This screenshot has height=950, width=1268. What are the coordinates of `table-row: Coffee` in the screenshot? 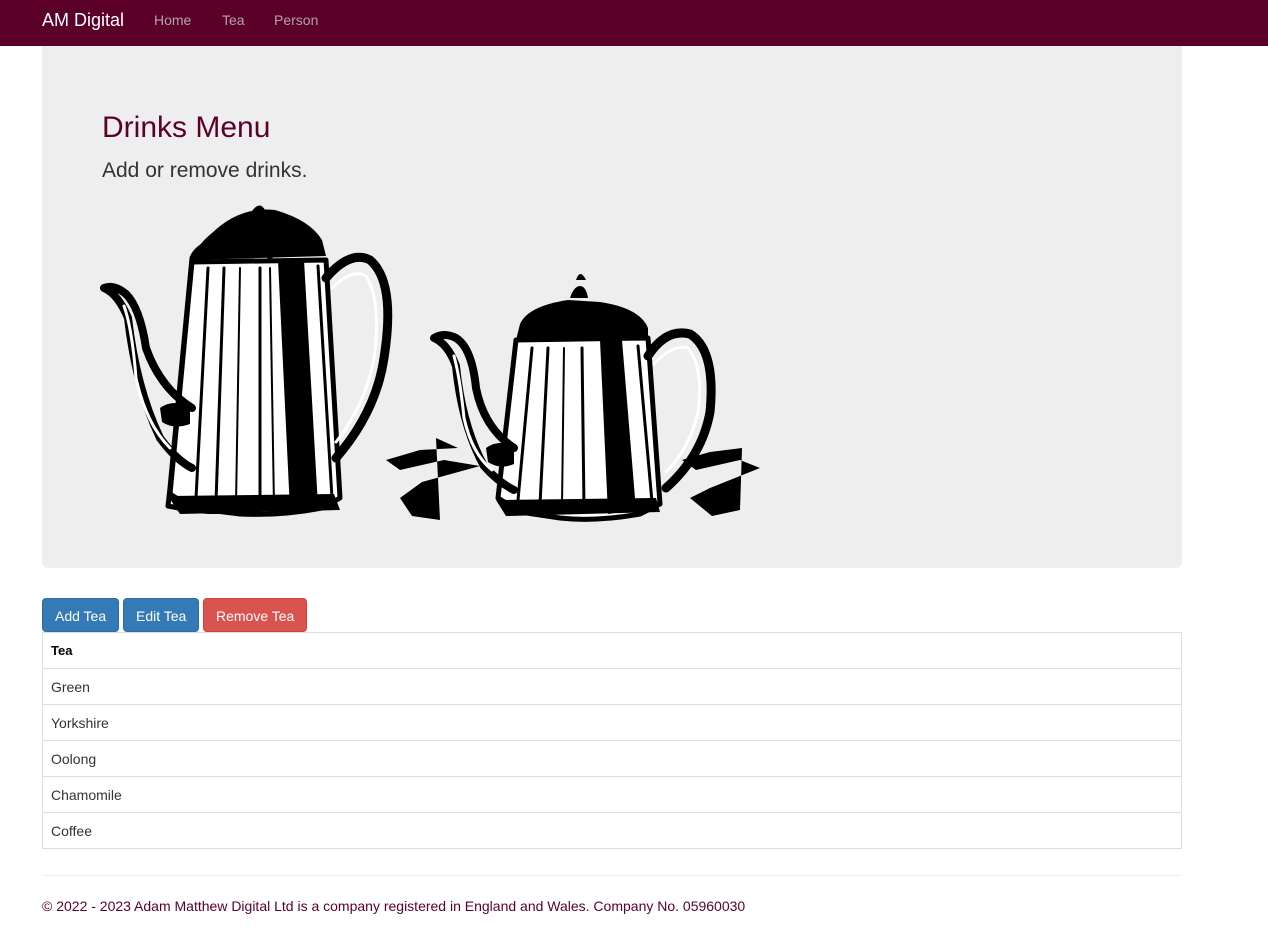 It's located at (612, 830).